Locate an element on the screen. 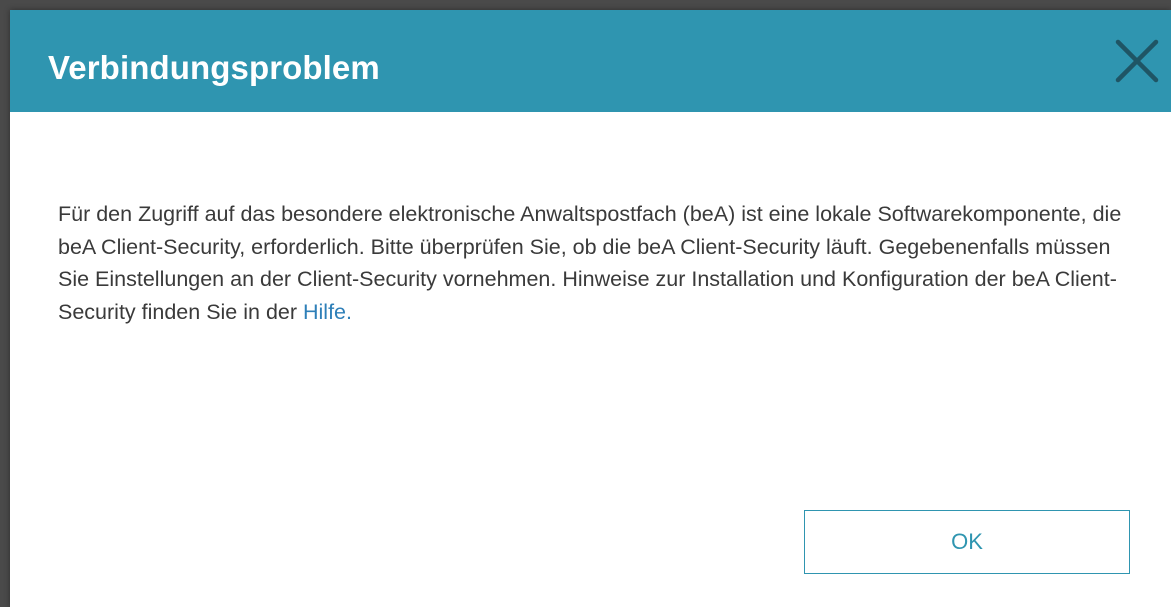  close-icon is located at coordinates (1137, 61).